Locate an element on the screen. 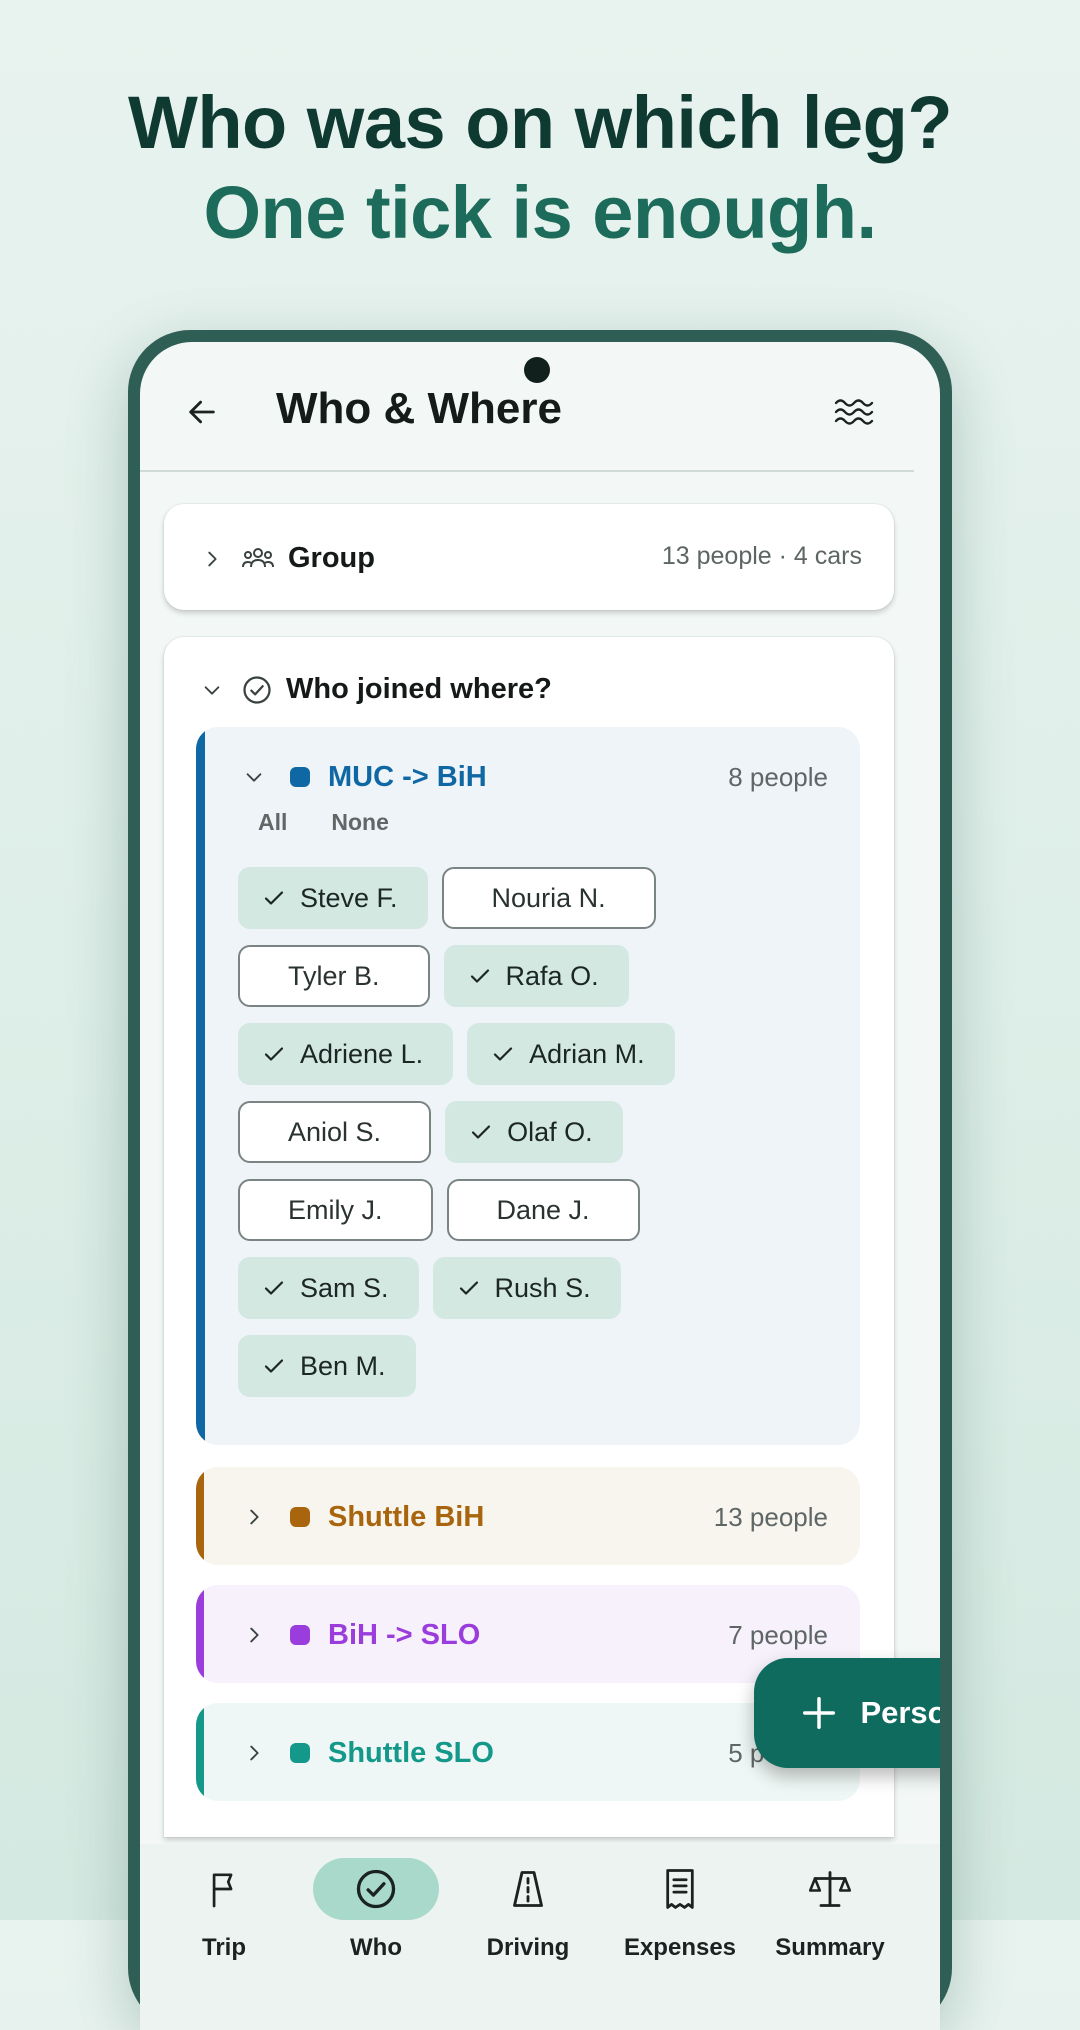 This screenshot has height=2030, width=1080. back-button is located at coordinates (202, 412).